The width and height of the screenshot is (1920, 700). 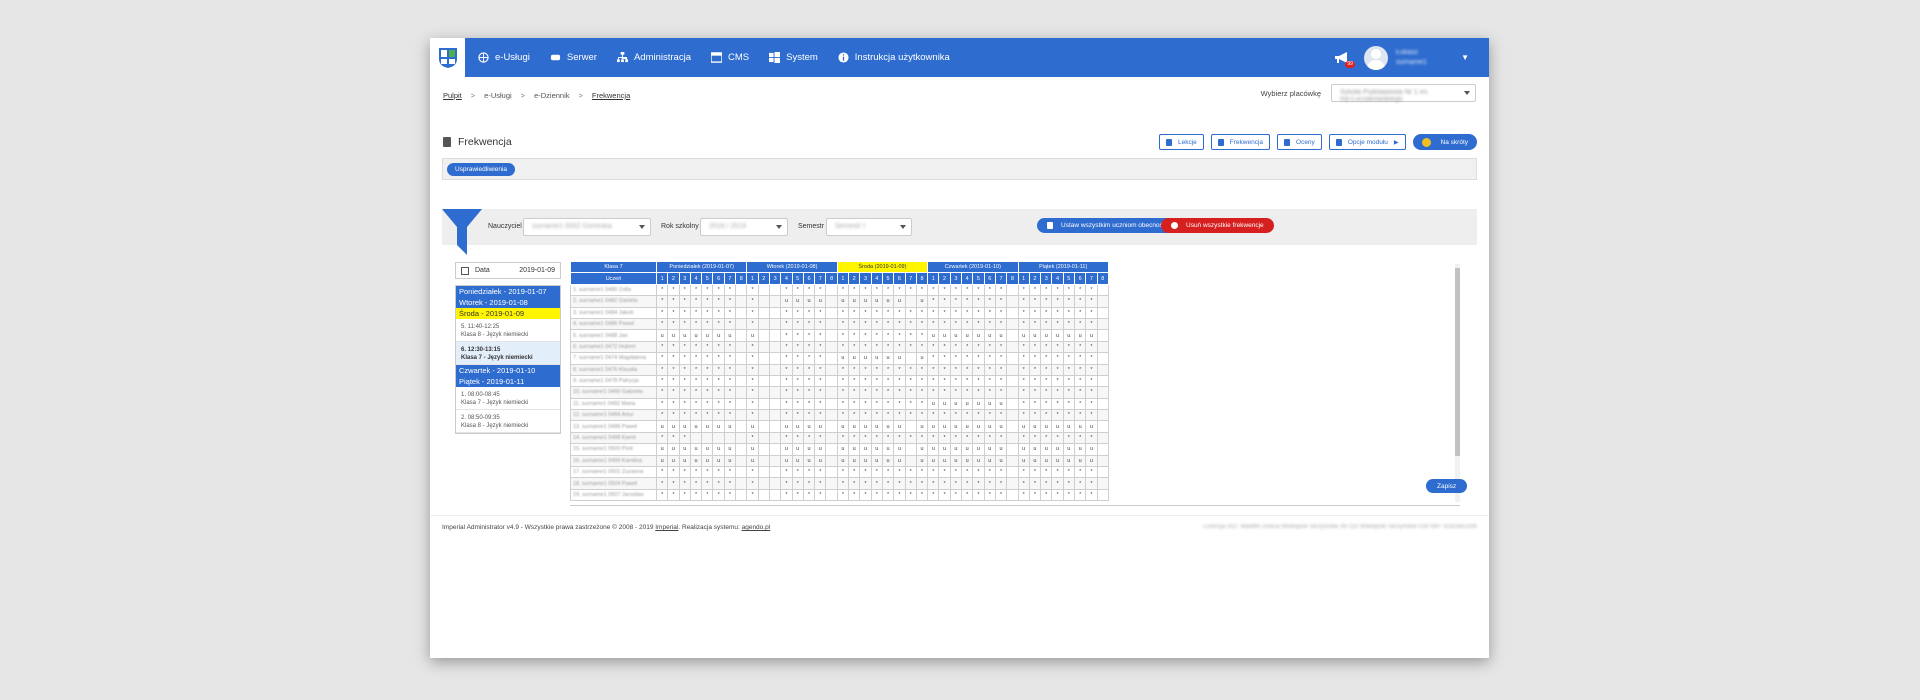 What do you see at coordinates (1217, 225) in the screenshot?
I see `delete-attendance-button: Usuń wszystkie frekwencje` at bounding box center [1217, 225].